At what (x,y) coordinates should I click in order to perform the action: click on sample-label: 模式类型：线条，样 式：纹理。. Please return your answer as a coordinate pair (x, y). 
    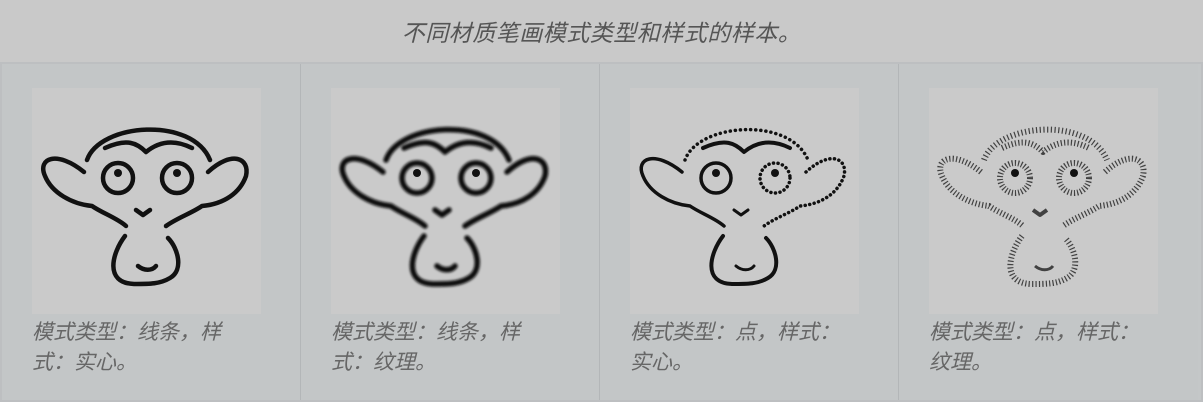
    Looking at the image, I should click on (425, 347).